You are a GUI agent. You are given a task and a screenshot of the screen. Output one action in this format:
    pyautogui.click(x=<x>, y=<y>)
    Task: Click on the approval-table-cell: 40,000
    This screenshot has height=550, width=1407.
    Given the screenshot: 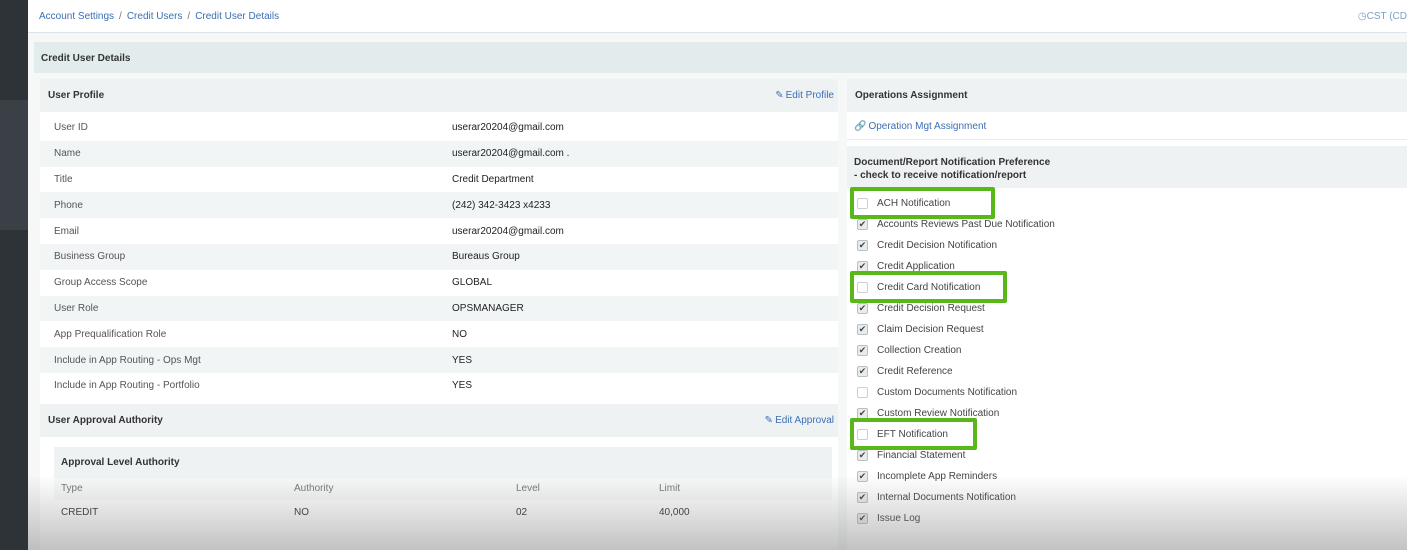 What is the action you would take?
    pyautogui.click(x=674, y=512)
    